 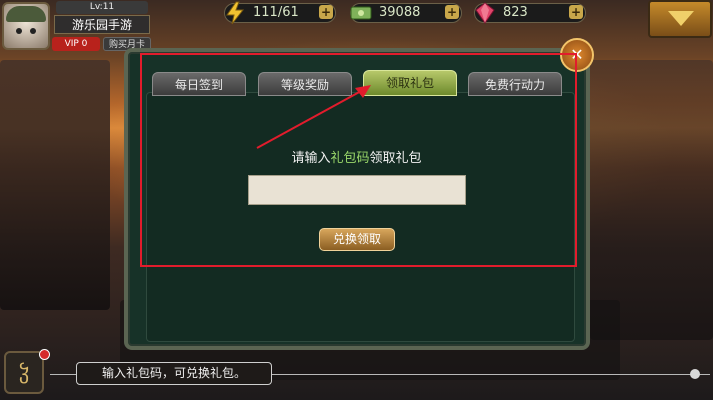 What do you see at coordinates (102, 7) in the screenshot?
I see `player-level: Lv:11` at bounding box center [102, 7].